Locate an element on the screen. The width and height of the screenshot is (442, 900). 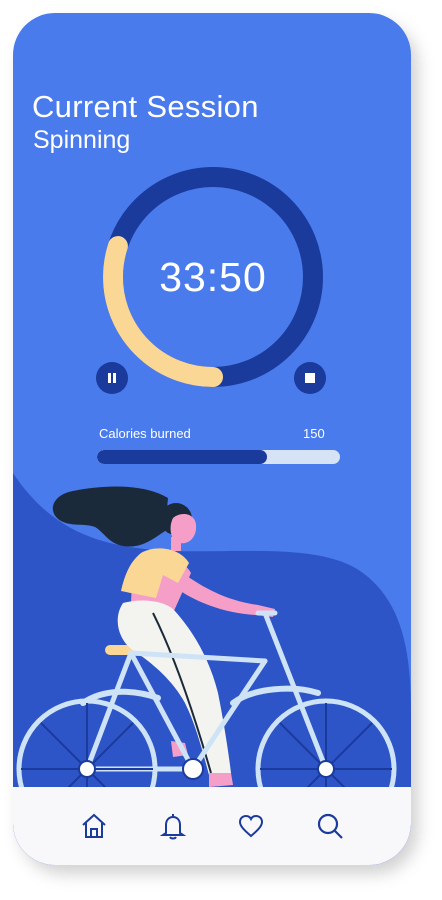
home-icon is located at coordinates (94, 825).